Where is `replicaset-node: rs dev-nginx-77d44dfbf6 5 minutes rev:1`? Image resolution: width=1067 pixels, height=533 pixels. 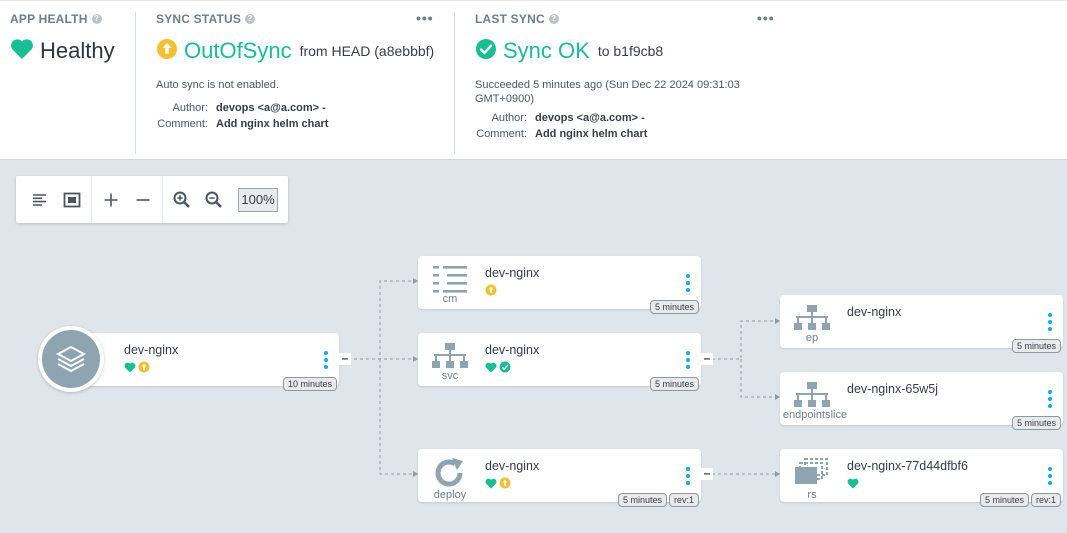 replicaset-node: rs dev-nginx-77d44dfbf6 5 minutes rev:1 is located at coordinates (921, 478).